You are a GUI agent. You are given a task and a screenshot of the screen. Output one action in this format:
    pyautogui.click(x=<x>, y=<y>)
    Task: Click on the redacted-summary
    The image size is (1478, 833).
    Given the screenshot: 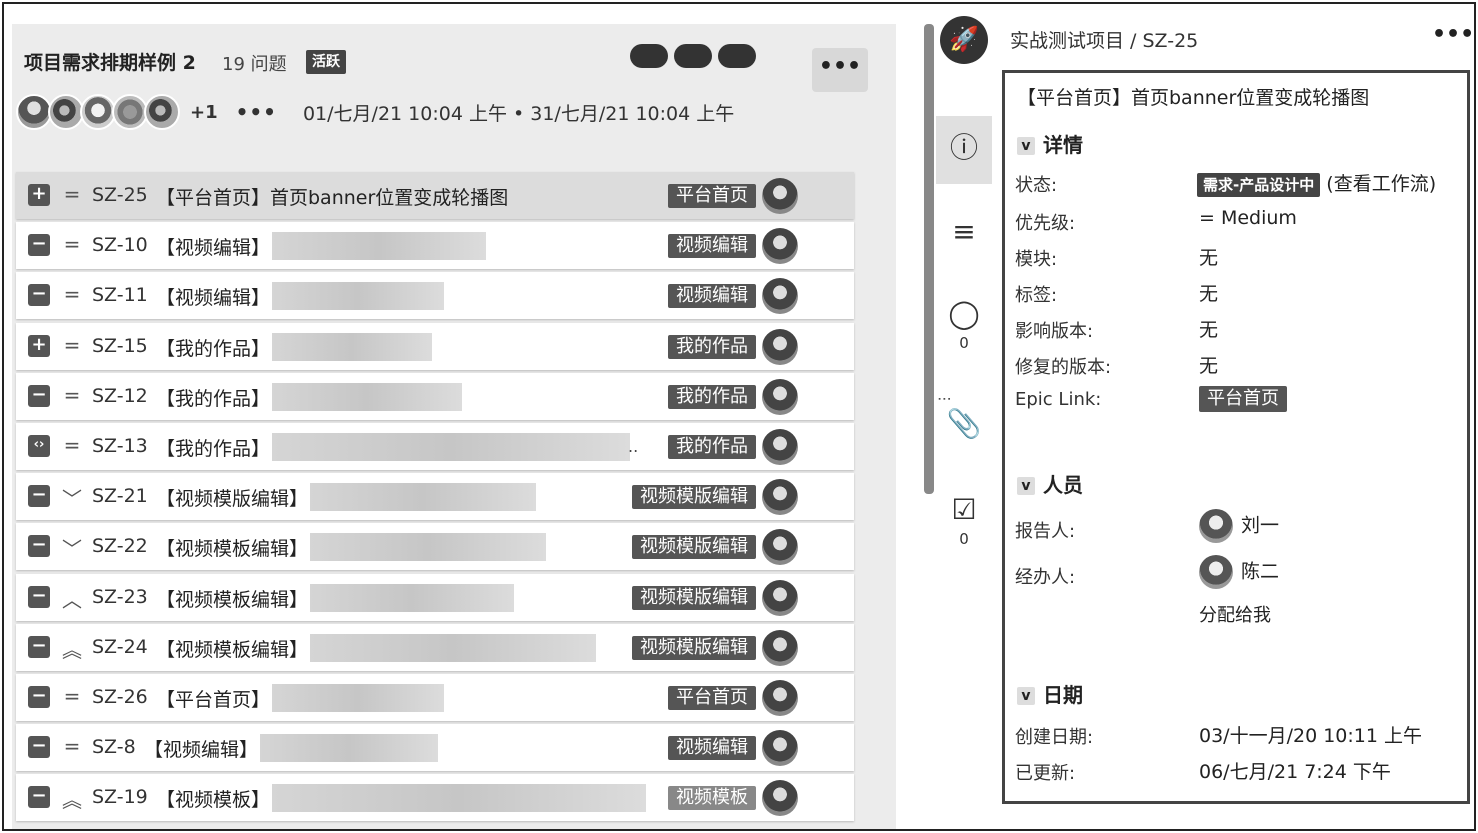 What is the action you would take?
    pyautogui.click(x=349, y=748)
    